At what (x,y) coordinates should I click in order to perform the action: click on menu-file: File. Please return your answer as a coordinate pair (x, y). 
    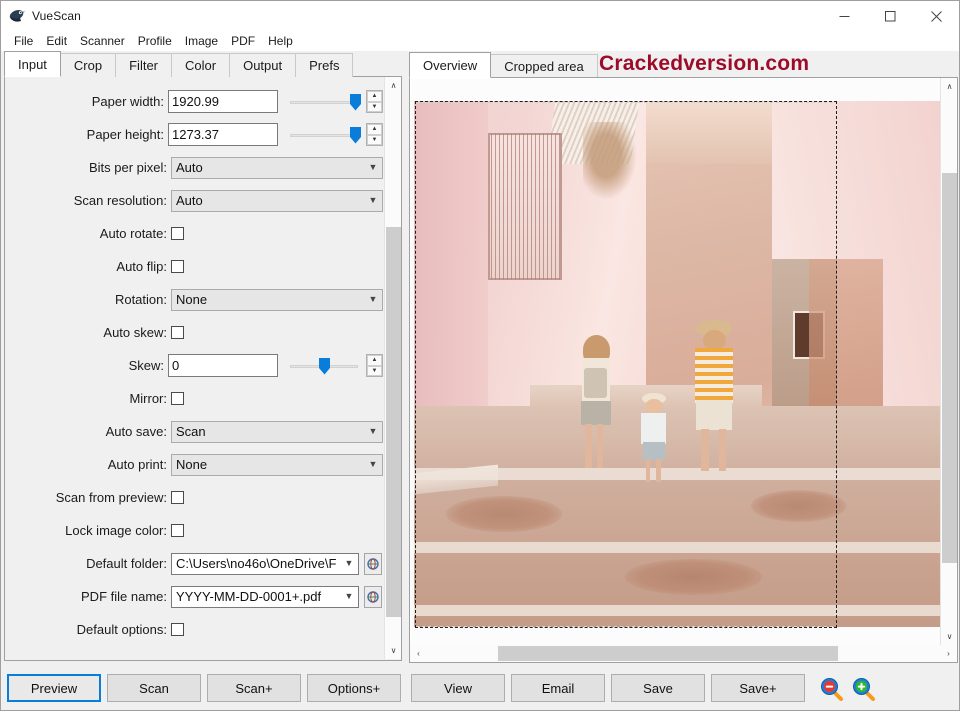
    Looking at the image, I should click on (24, 41).